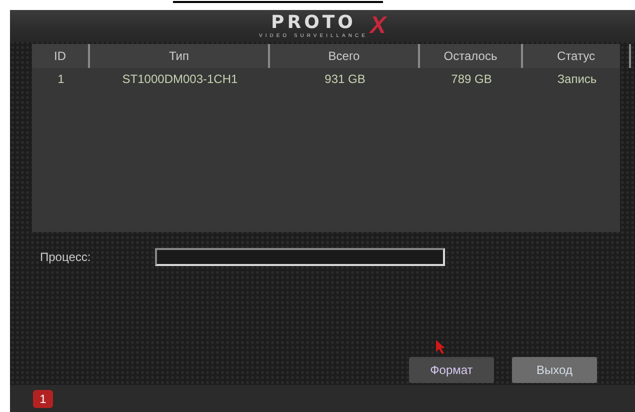 The height and width of the screenshot is (412, 635). Describe the element at coordinates (554, 370) in the screenshot. I see `action-button: Выход` at that location.